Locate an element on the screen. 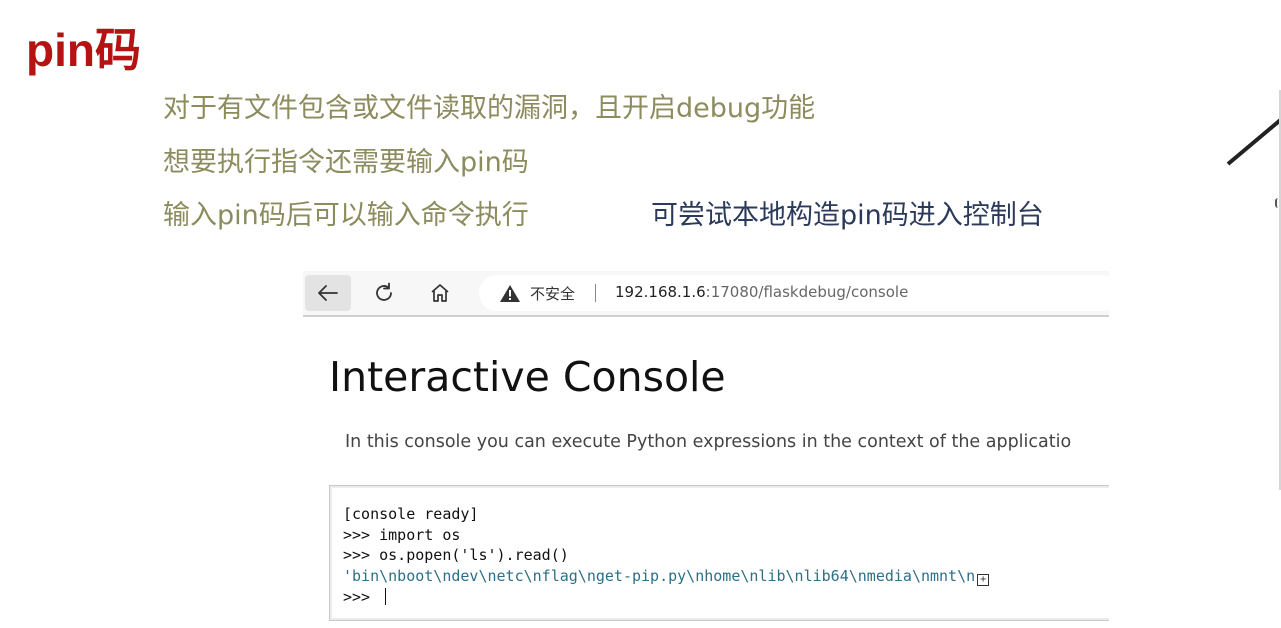  slide-title: pin码 is located at coordinates (83, 50).